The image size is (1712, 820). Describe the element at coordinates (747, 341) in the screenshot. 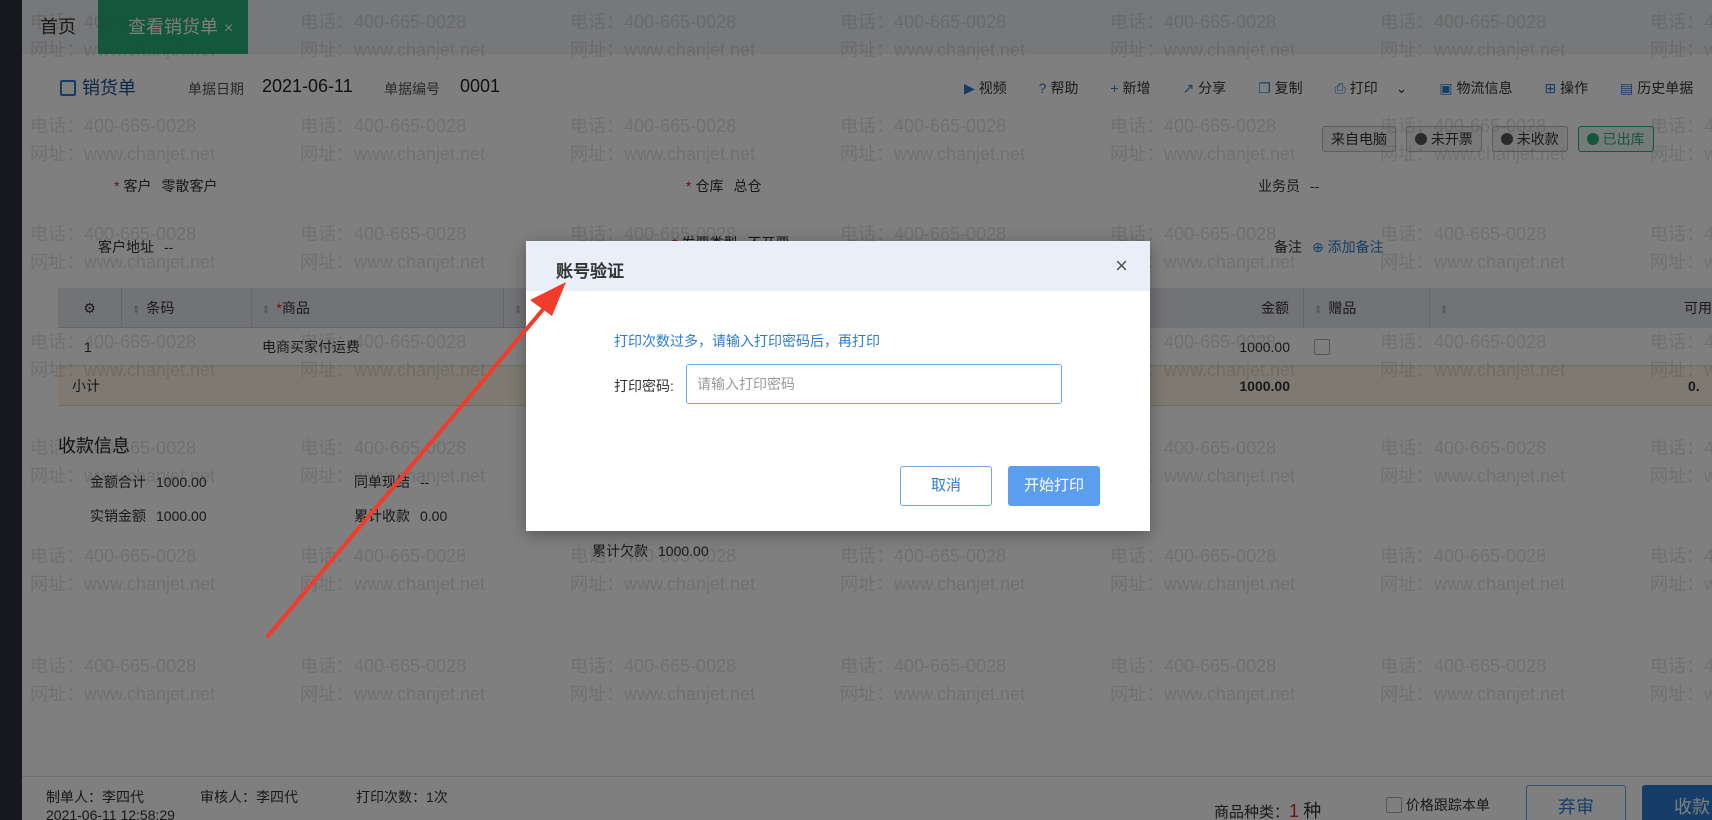

I see `dialog-message: 打印次数过多，请输入打印密码后，再打印` at that location.